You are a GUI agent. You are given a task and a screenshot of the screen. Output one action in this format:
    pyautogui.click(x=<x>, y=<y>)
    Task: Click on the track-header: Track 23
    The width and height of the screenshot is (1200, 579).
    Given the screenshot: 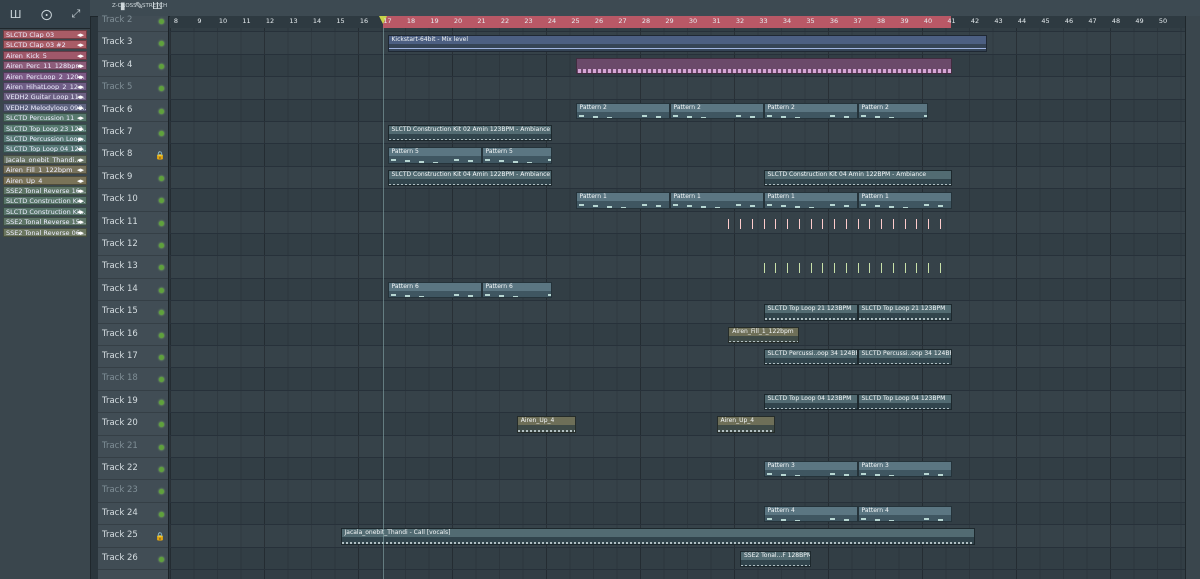 What is the action you would take?
    pyautogui.click(x=133, y=491)
    